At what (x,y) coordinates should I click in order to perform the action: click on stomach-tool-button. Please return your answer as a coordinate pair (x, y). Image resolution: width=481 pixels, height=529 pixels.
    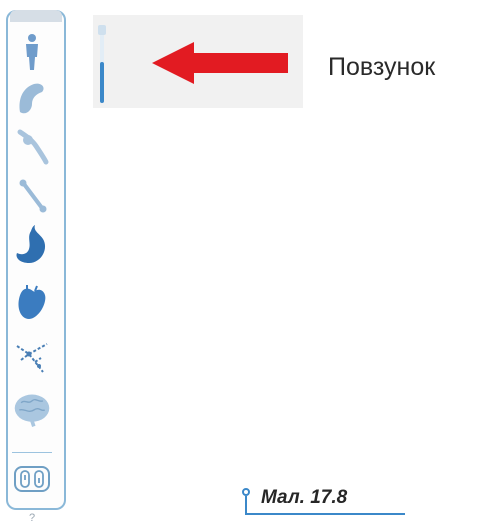
    Looking at the image, I should click on (32, 244).